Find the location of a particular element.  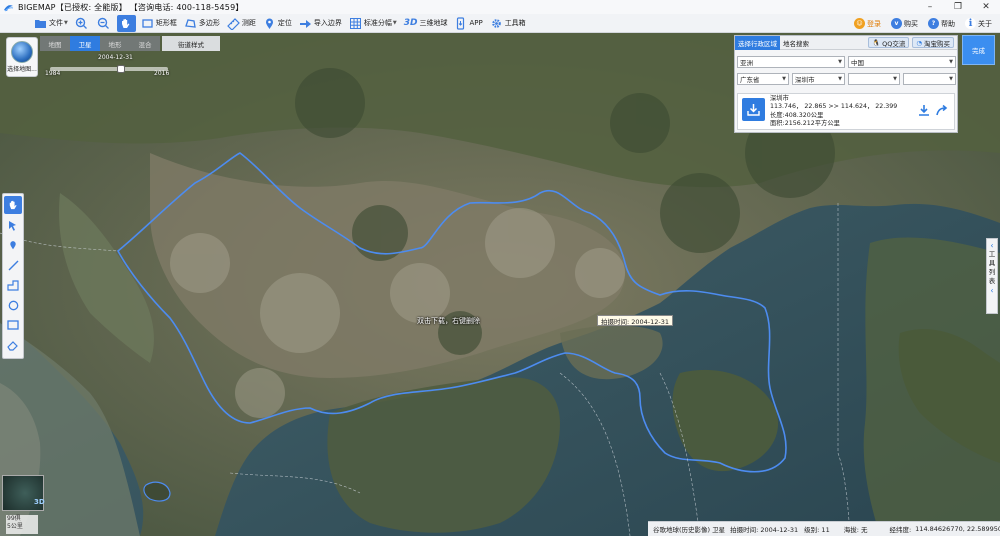

toolbox-button: 工具箱 is located at coordinates (508, 23).